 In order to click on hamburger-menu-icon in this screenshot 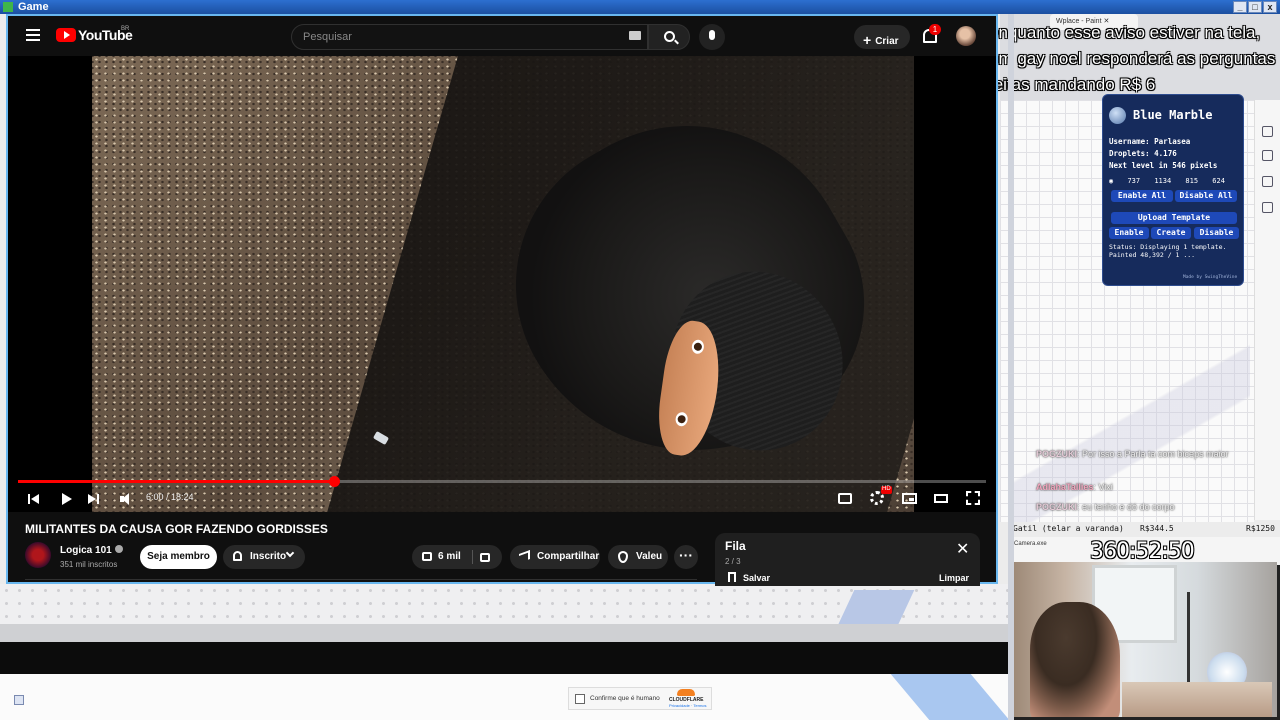, I will do `click(33, 35)`.